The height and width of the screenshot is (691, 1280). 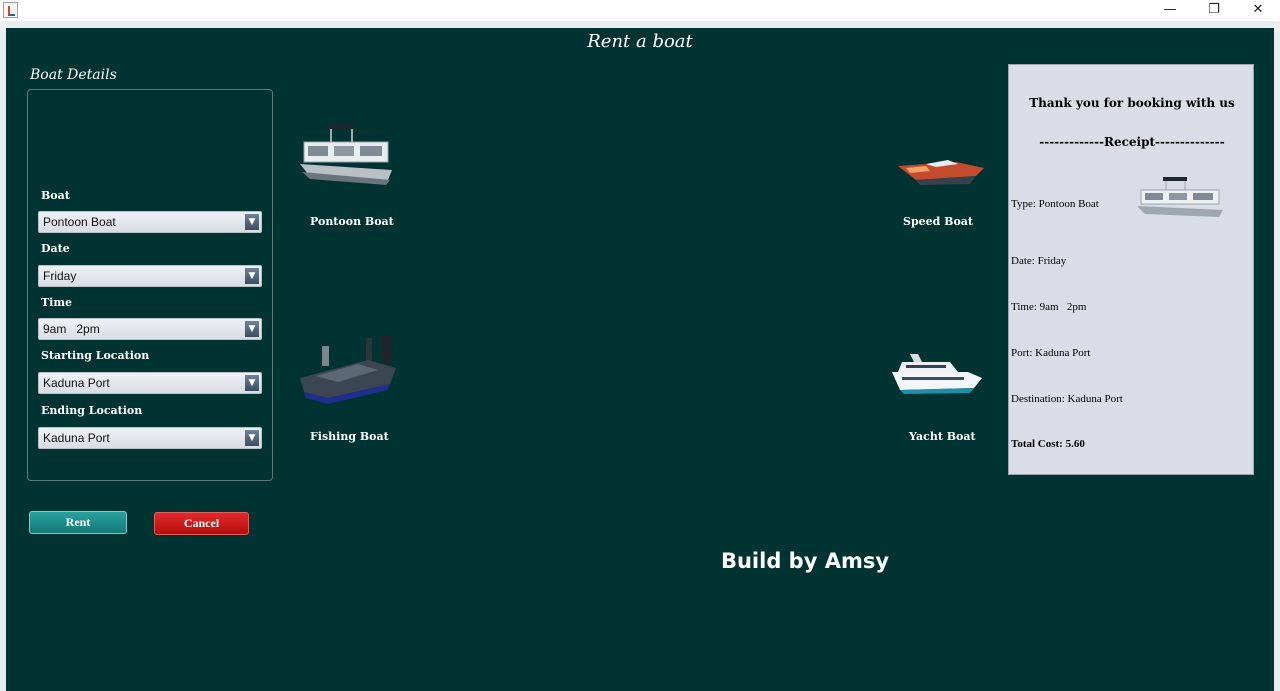 I want to click on receipt-boat-image, so click(x=1180, y=197).